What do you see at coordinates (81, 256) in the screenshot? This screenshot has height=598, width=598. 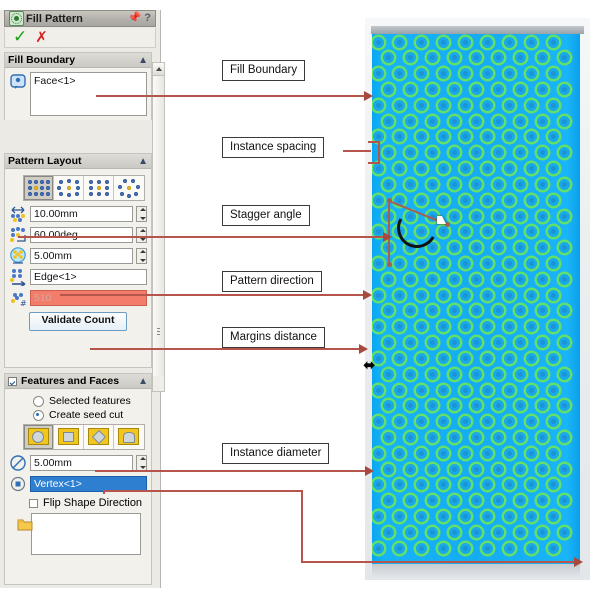 I see `margins-field: 5.00mm` at bounding box center [81, 256].